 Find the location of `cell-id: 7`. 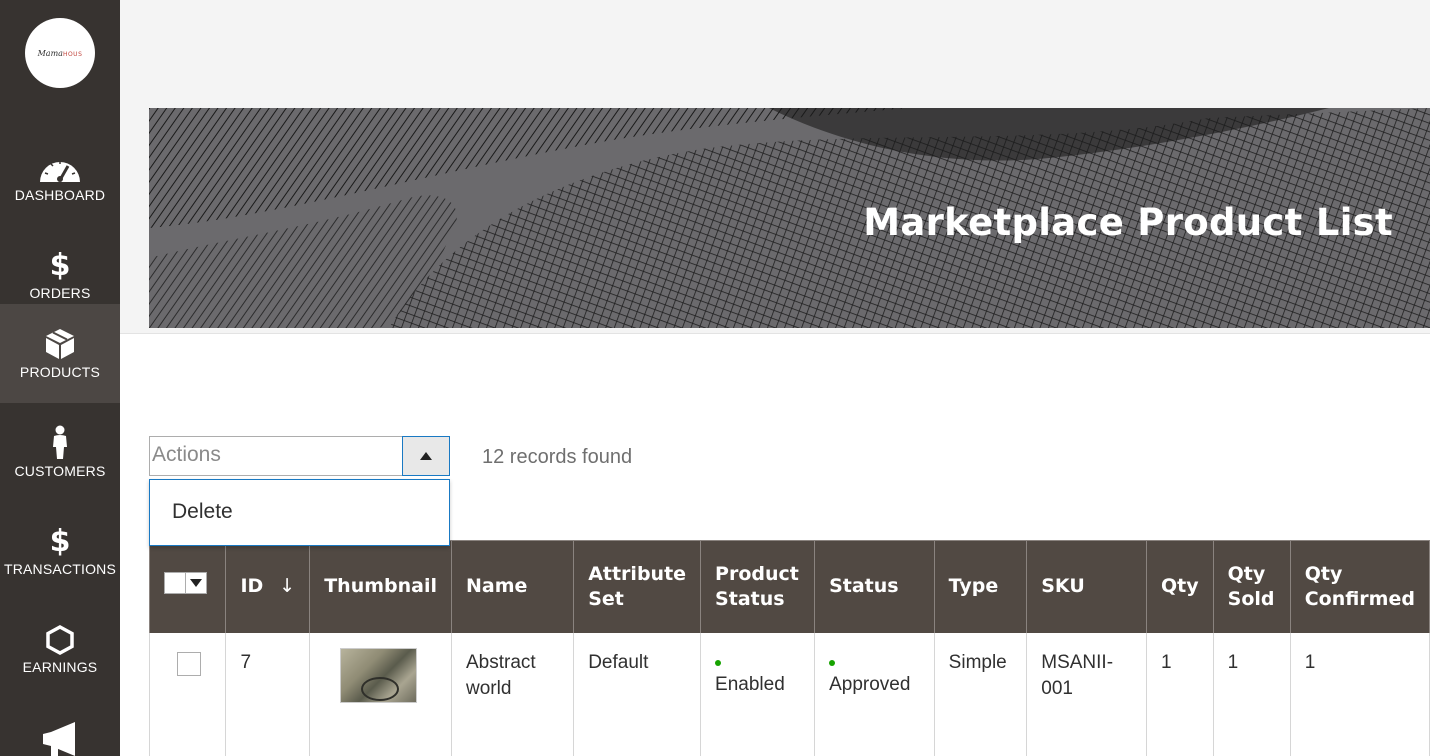

cell-id: 7 is located at coordinates (268, 694).